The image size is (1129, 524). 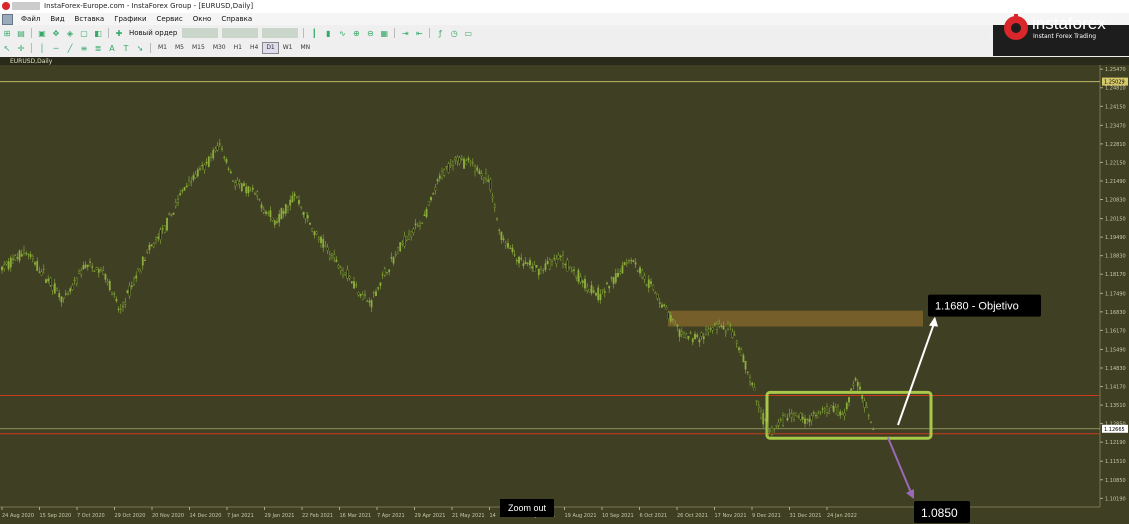 What do you see at coordinates (112, 48) in the screenshot?
I see `text-icon: A` at bounding box center [112, 48].